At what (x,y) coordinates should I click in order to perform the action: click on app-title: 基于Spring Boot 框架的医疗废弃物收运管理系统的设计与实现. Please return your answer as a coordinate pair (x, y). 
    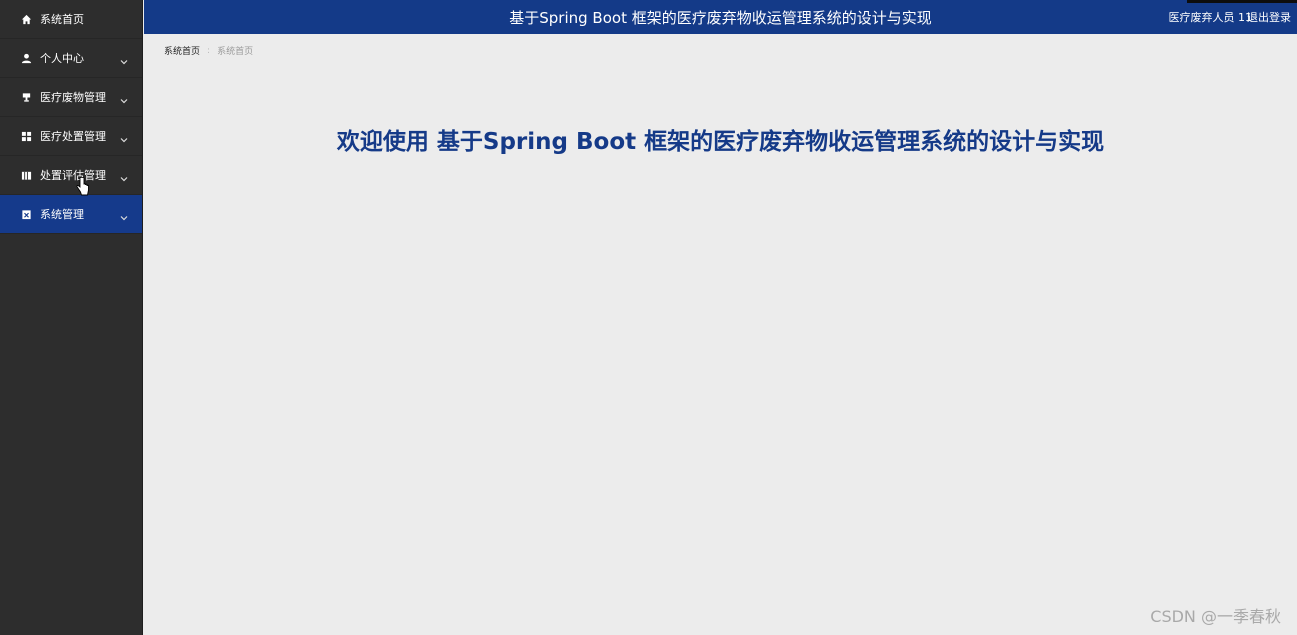
    Looking at the image, I should click on (720, 18).